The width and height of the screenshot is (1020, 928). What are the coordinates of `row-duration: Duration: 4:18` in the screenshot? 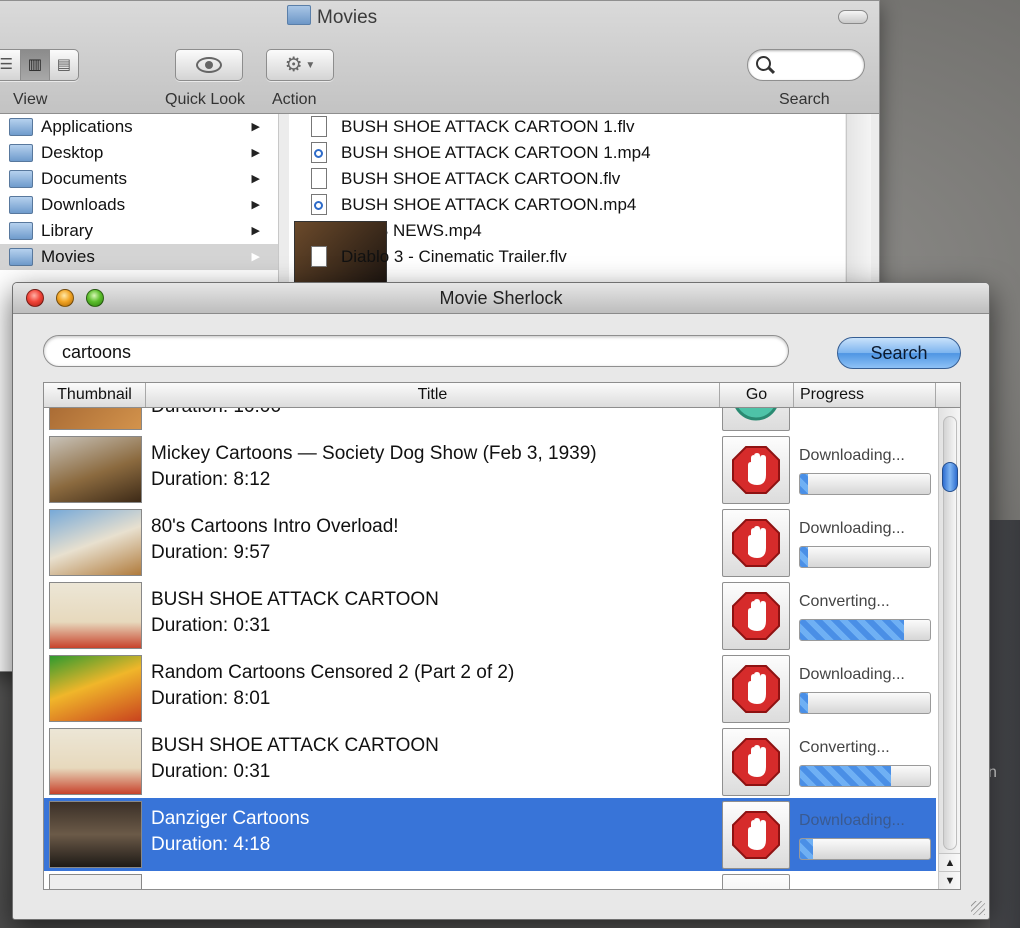 It's located at (211, 844).